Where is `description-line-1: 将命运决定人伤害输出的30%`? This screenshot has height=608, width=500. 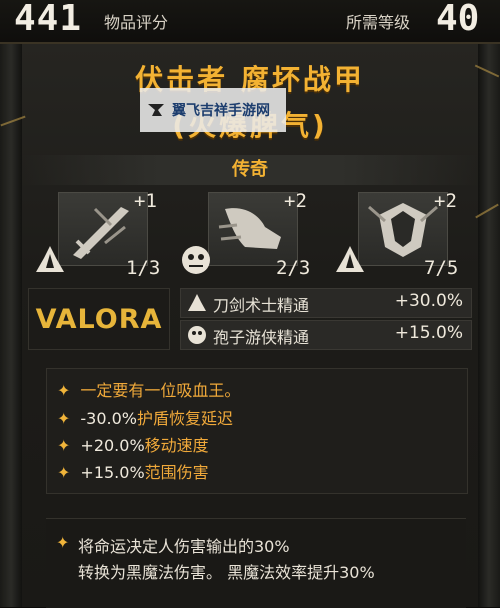 description-line-1: 将命运决定人伤害输出的30% is located at coordinates (184, 546).